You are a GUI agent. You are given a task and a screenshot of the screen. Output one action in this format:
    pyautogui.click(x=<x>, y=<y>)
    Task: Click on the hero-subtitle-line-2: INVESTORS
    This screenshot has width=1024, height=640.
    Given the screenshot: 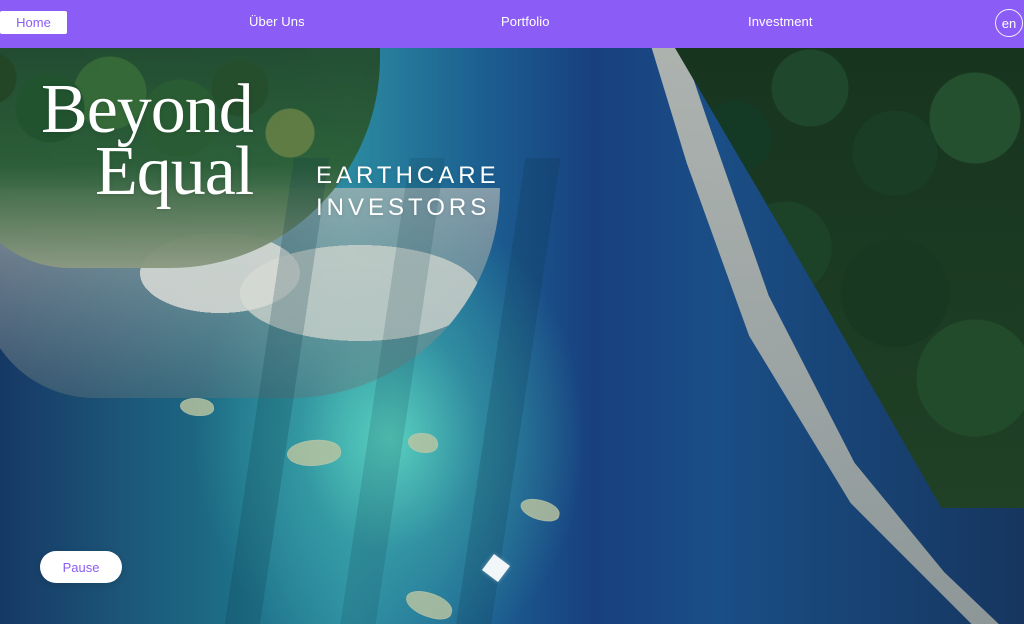 What is the action you would take?
    pyautogui.click(x=403, y=207)
    